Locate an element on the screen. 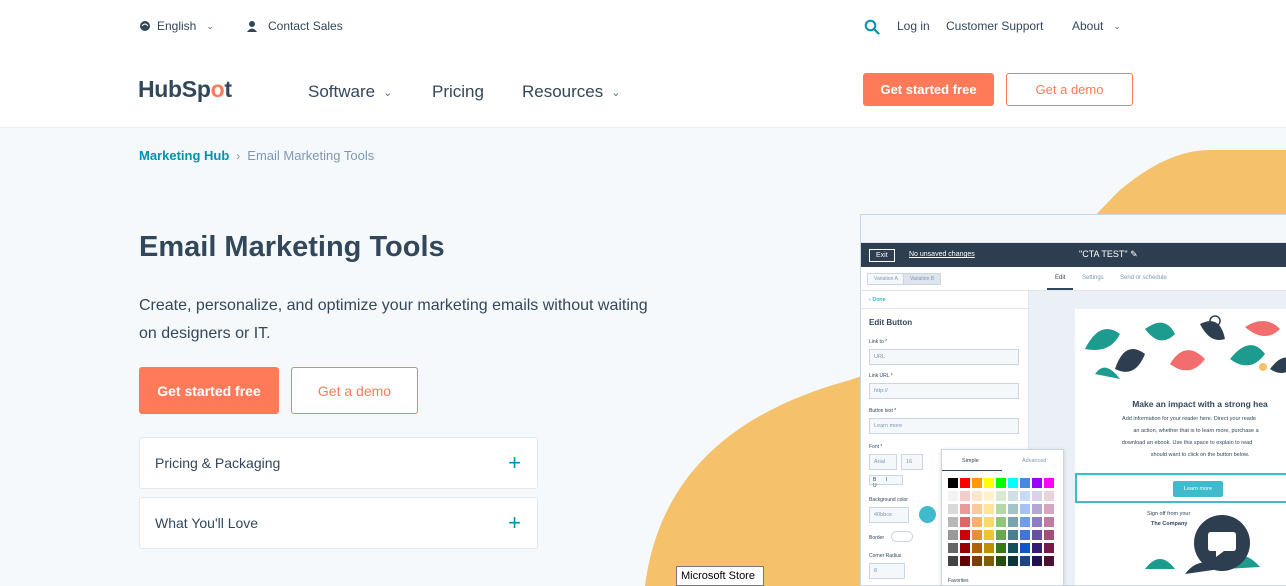 The height and width of the screenshot is (586, 1286). screenshot-variation-b: Variation B is located at coordinates (922, 279).